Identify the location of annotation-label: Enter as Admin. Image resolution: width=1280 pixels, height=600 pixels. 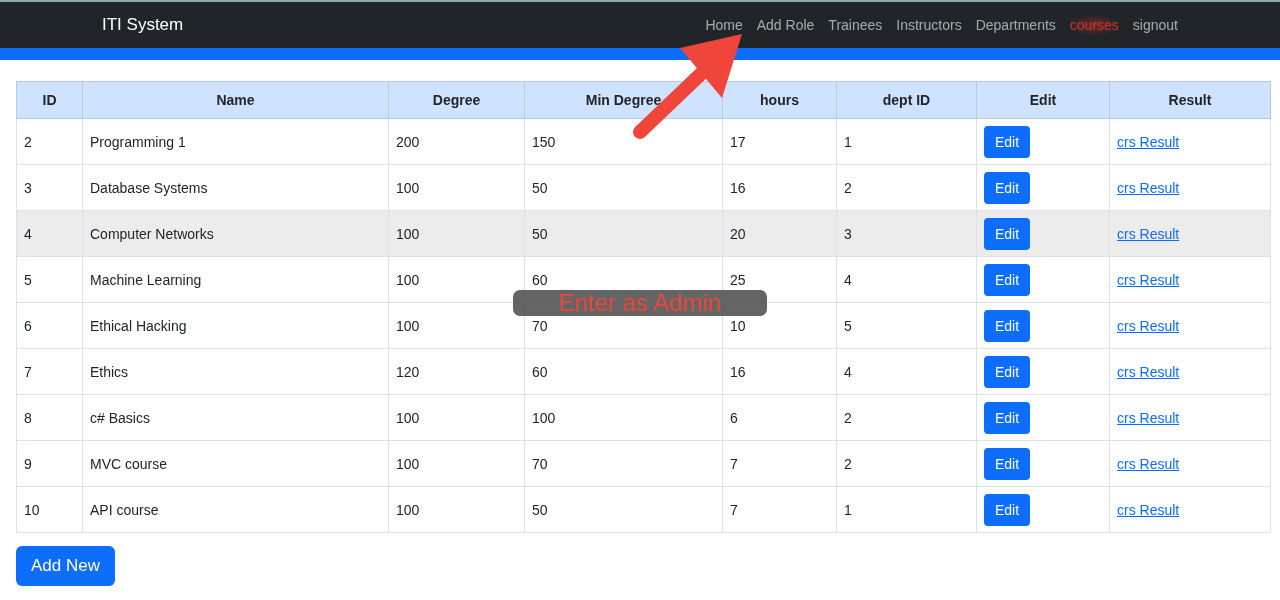
(640, 303).